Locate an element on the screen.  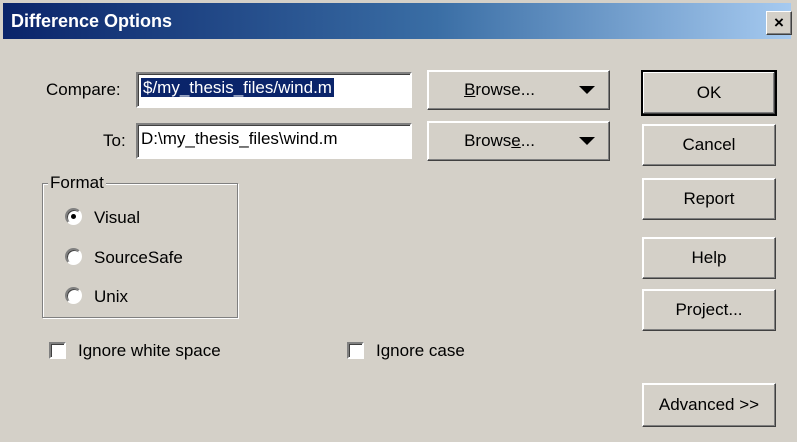
ignore-white-space-checkbox is located at coordinates (57, 350).